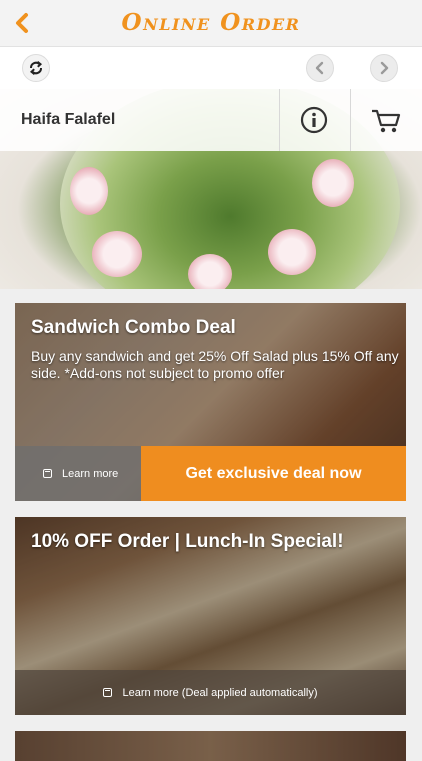 Image resolution: width=422 pixels, height=761 pixels. I want to click on restaurant-bar: Haifa Falafel, so click(211, 120).